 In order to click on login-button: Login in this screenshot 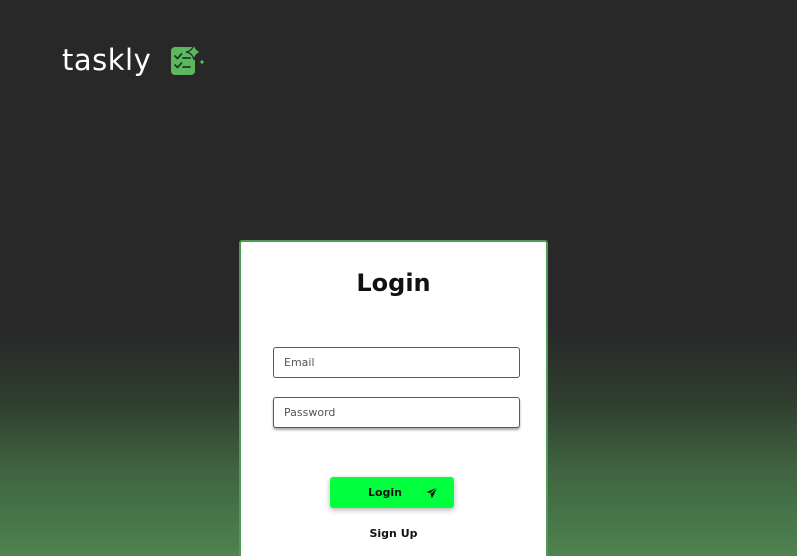, I will do `click(392, 492)`.